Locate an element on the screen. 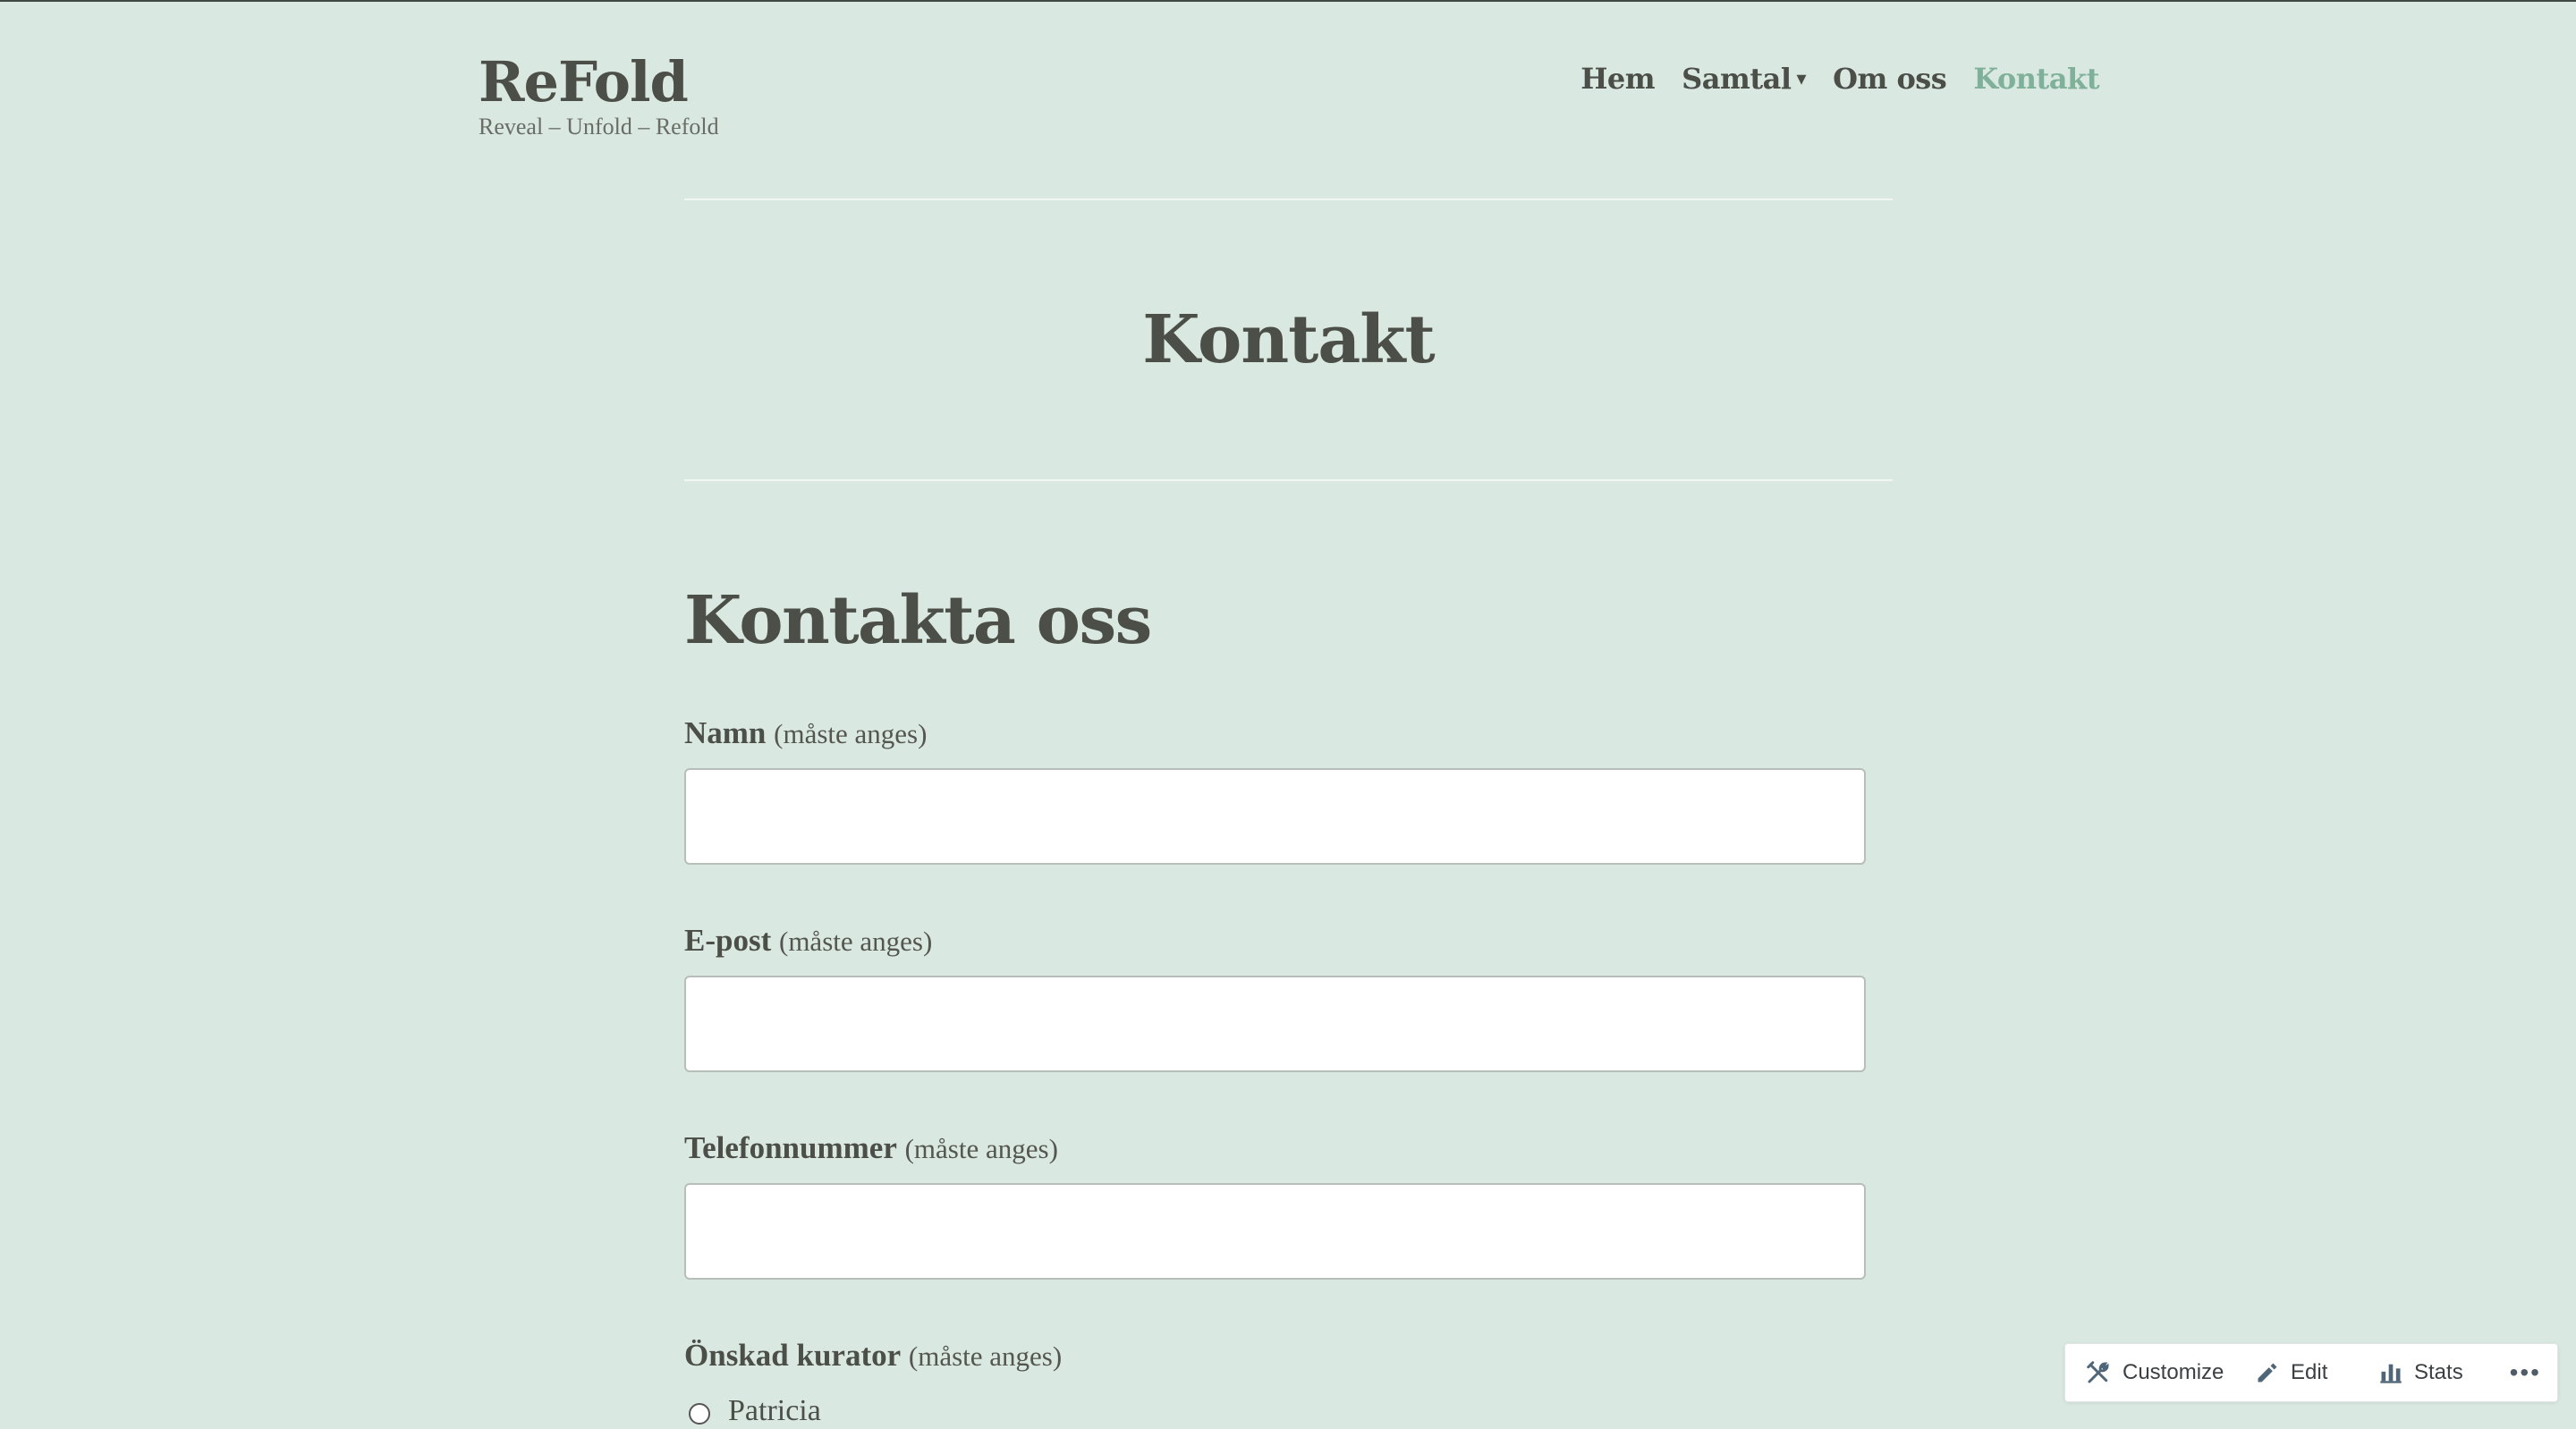 This screenshot has height=1429, width=2576. name-label-text: Namn is located at coordinates (725, 732).